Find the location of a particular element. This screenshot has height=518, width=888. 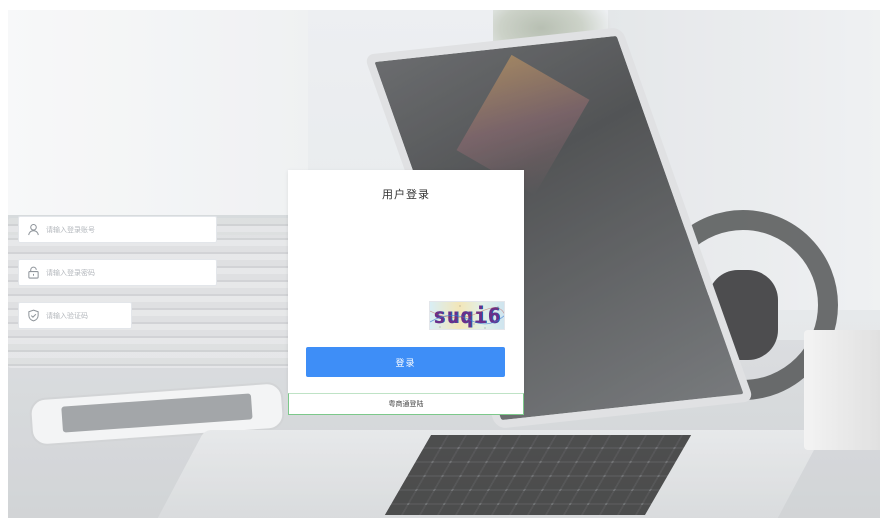

lock-icon is located at coordinates (33, 272).